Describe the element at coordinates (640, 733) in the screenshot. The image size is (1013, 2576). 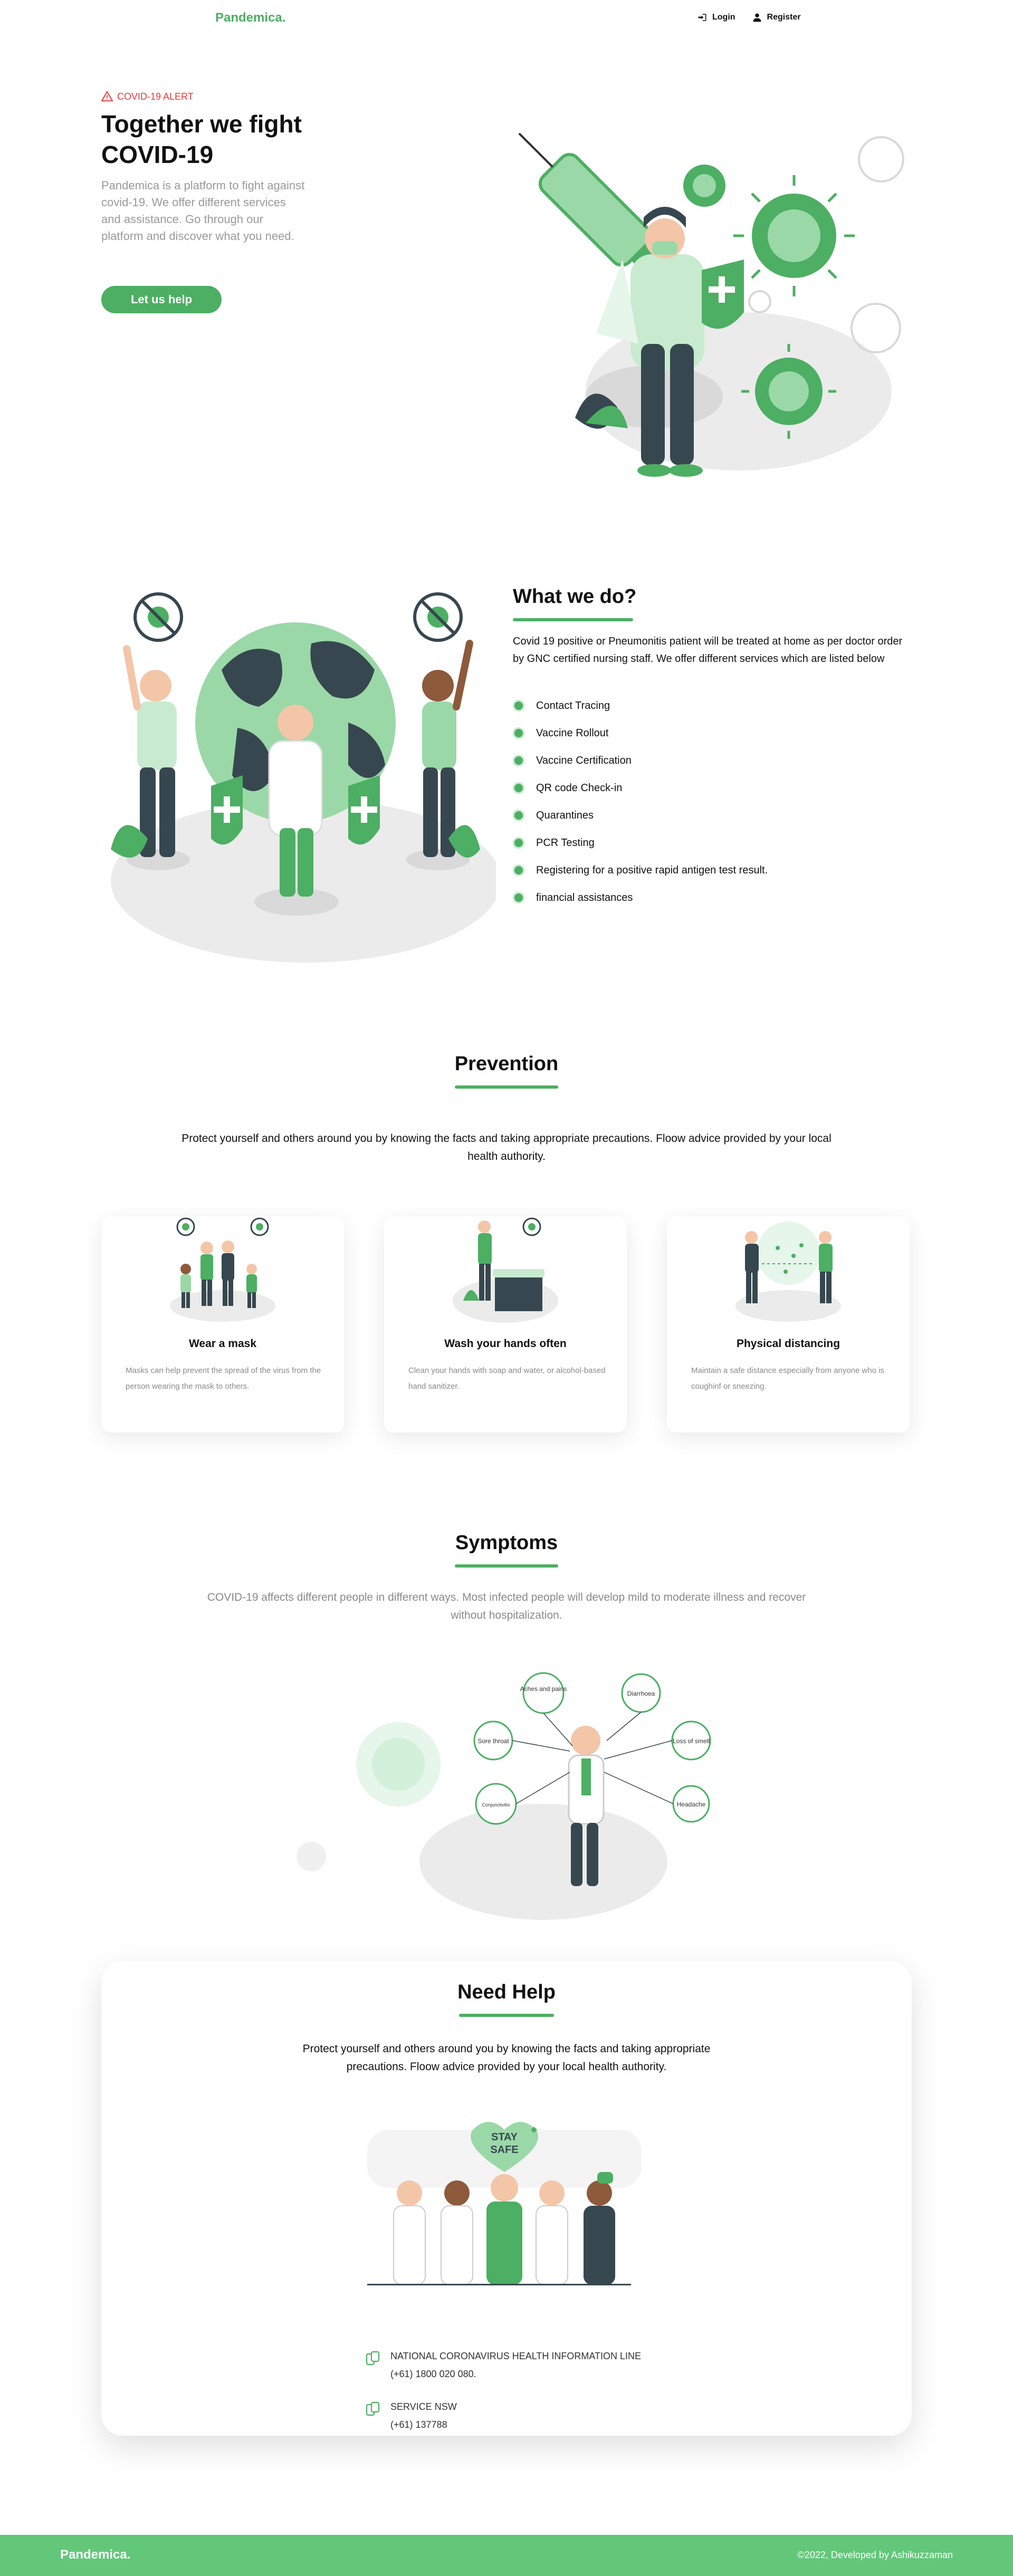
I see `list-item: Vaccine Rollout` at that location.